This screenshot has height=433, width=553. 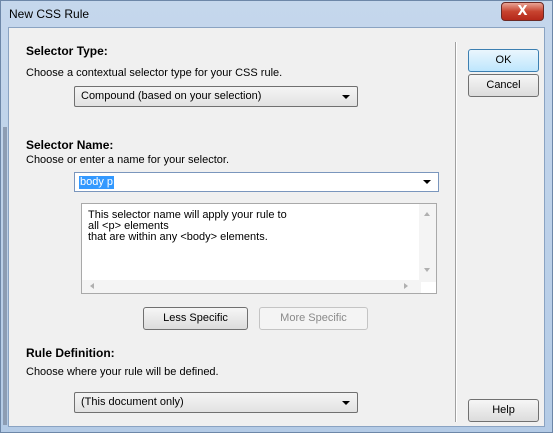 I want to click on selector-type-heading: Selector Type:, so click(x=67, y=51).